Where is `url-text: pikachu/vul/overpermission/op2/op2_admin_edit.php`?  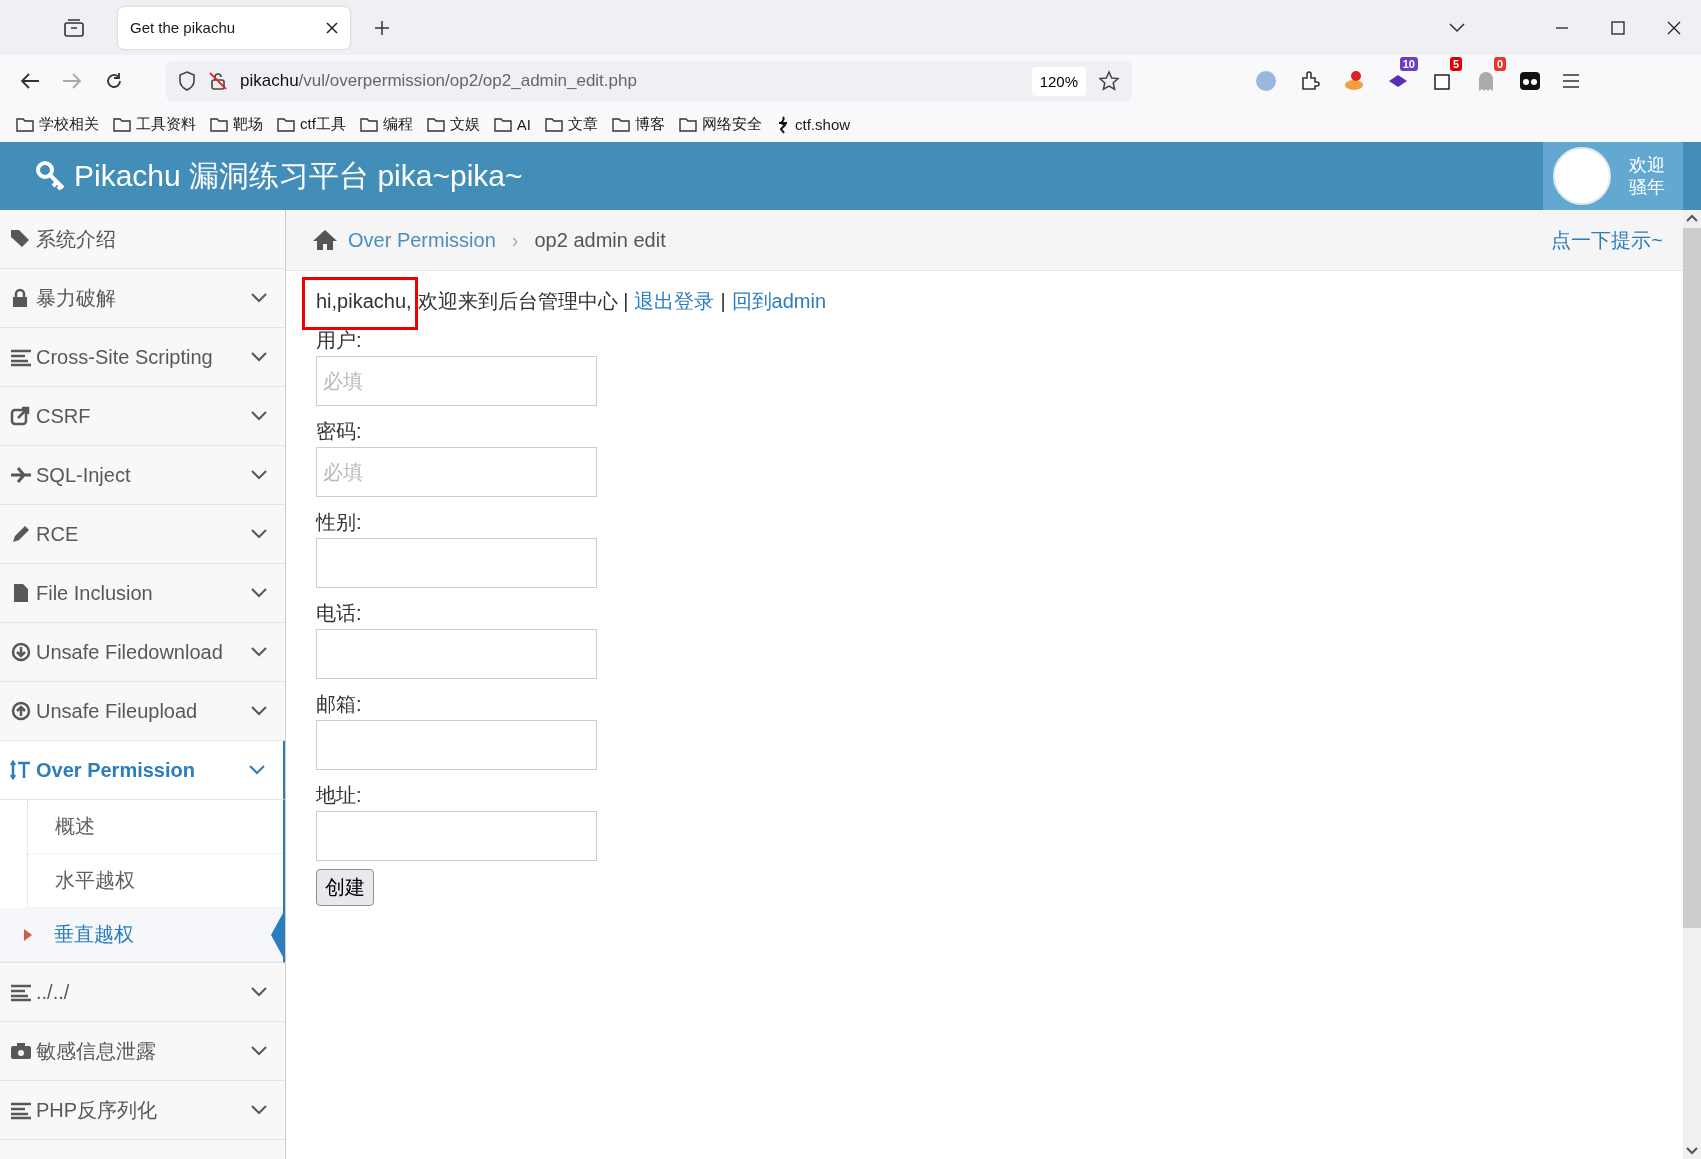 url-text: pikachu/vul/overpermission/op2/op2_admin_edit.php is located at coordinates (438, 81).